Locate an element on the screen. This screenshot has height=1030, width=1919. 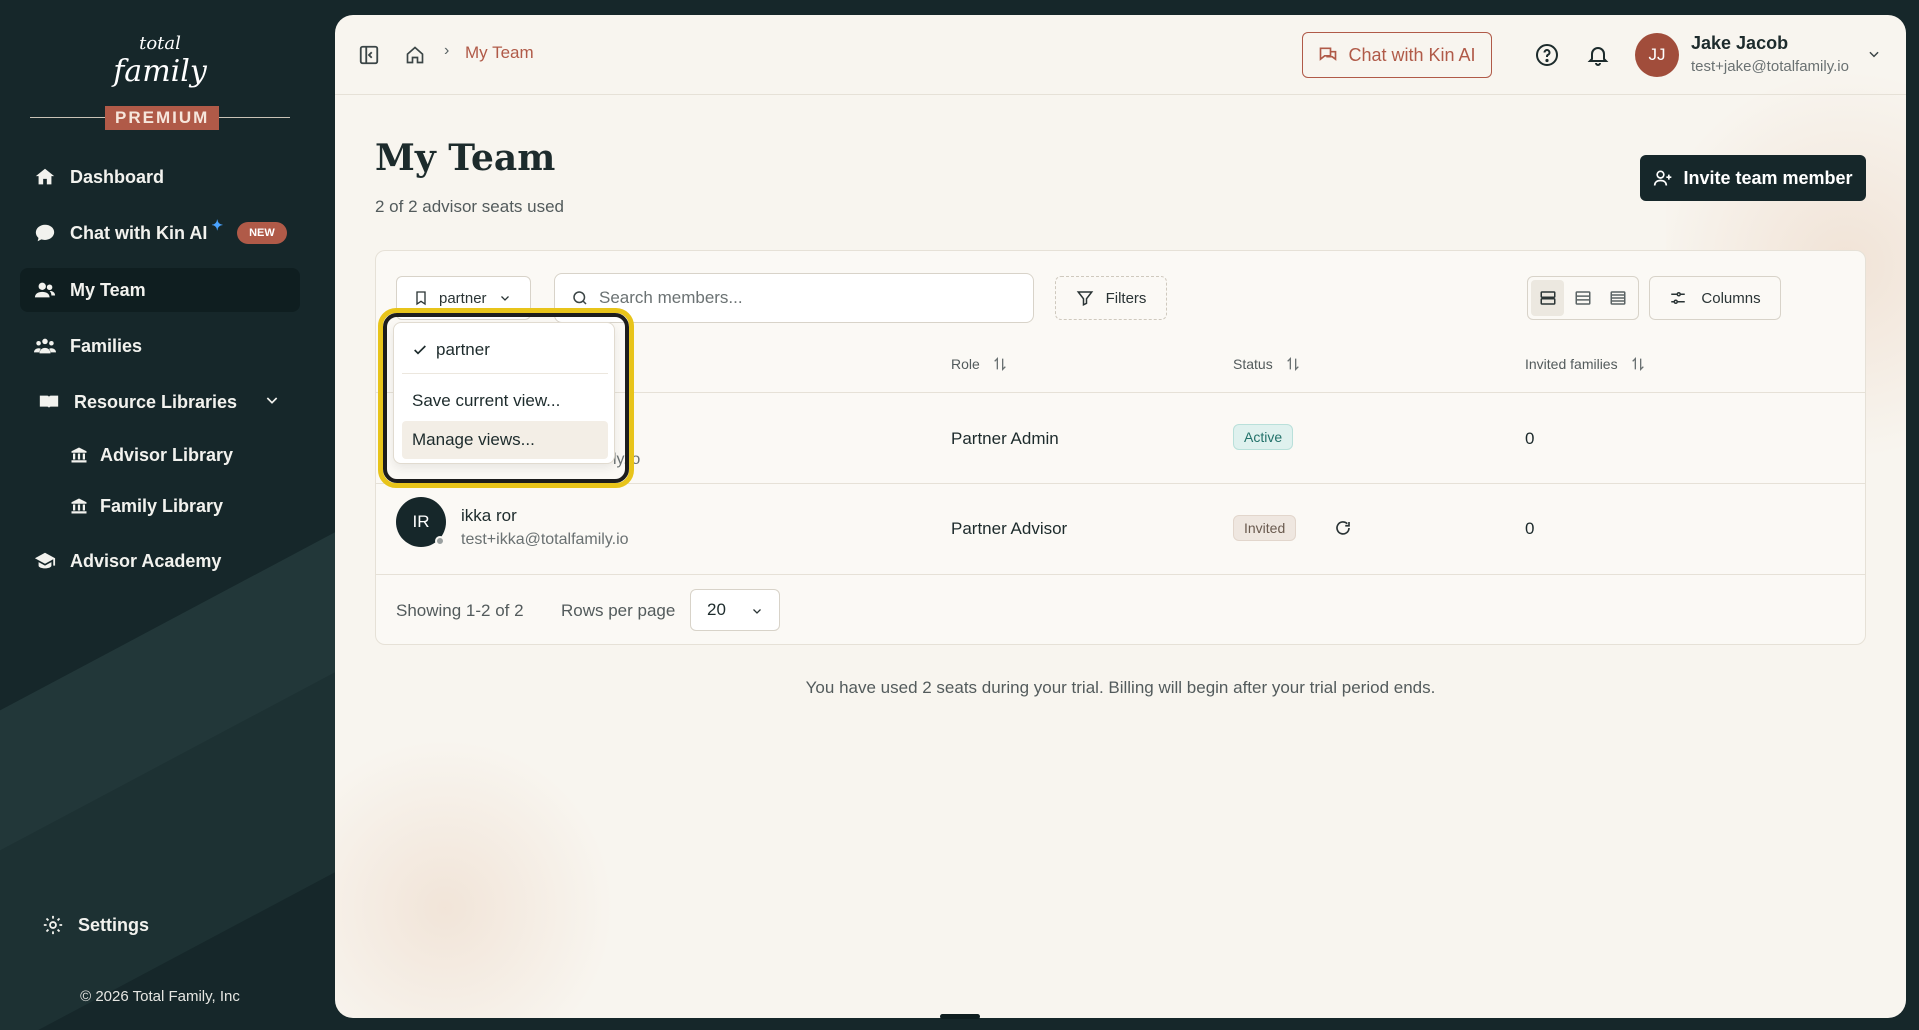
bookmark-icon is located at coordinates (421, 298).